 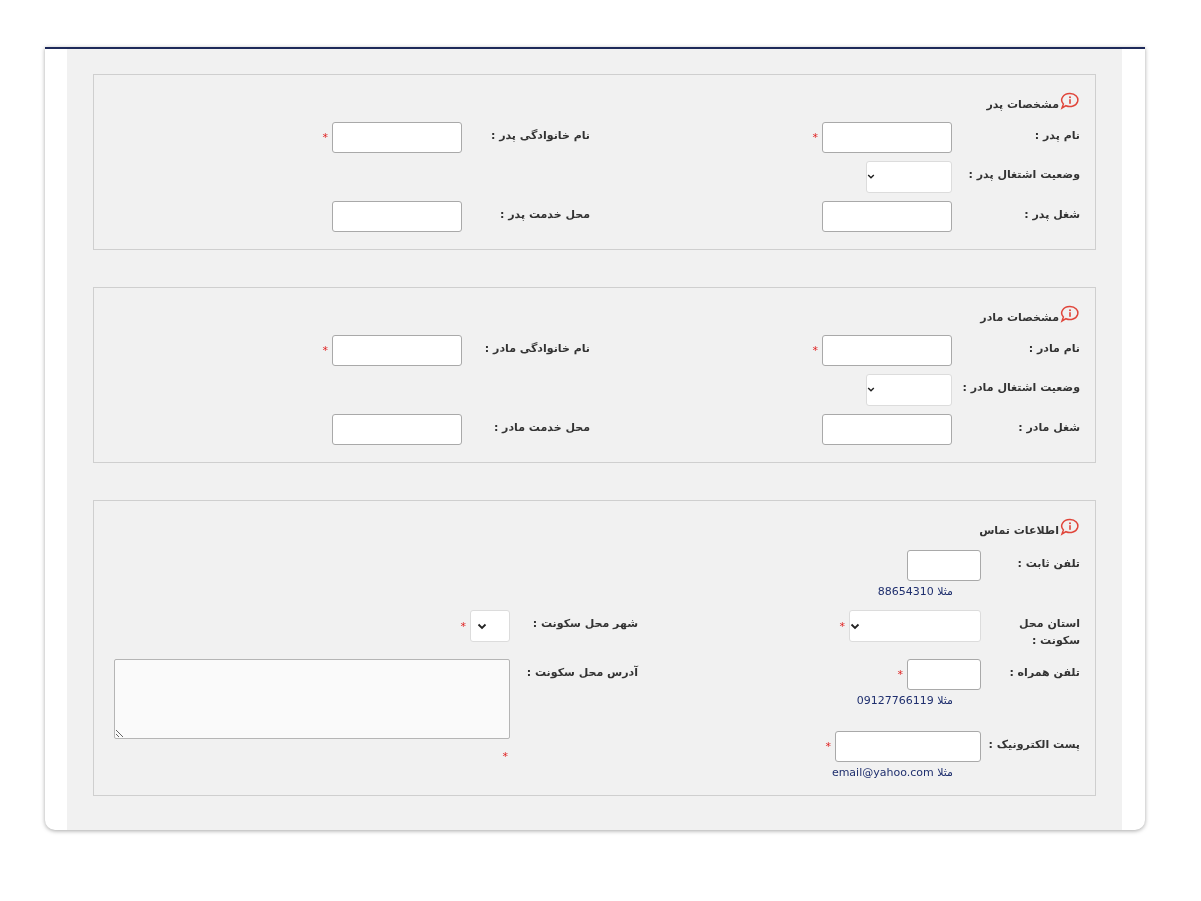 What do you see at coordinates (1022, 105) in the screenshot?
I see `section-title: مشخصات پدر` at bounding box center [1022, 105].